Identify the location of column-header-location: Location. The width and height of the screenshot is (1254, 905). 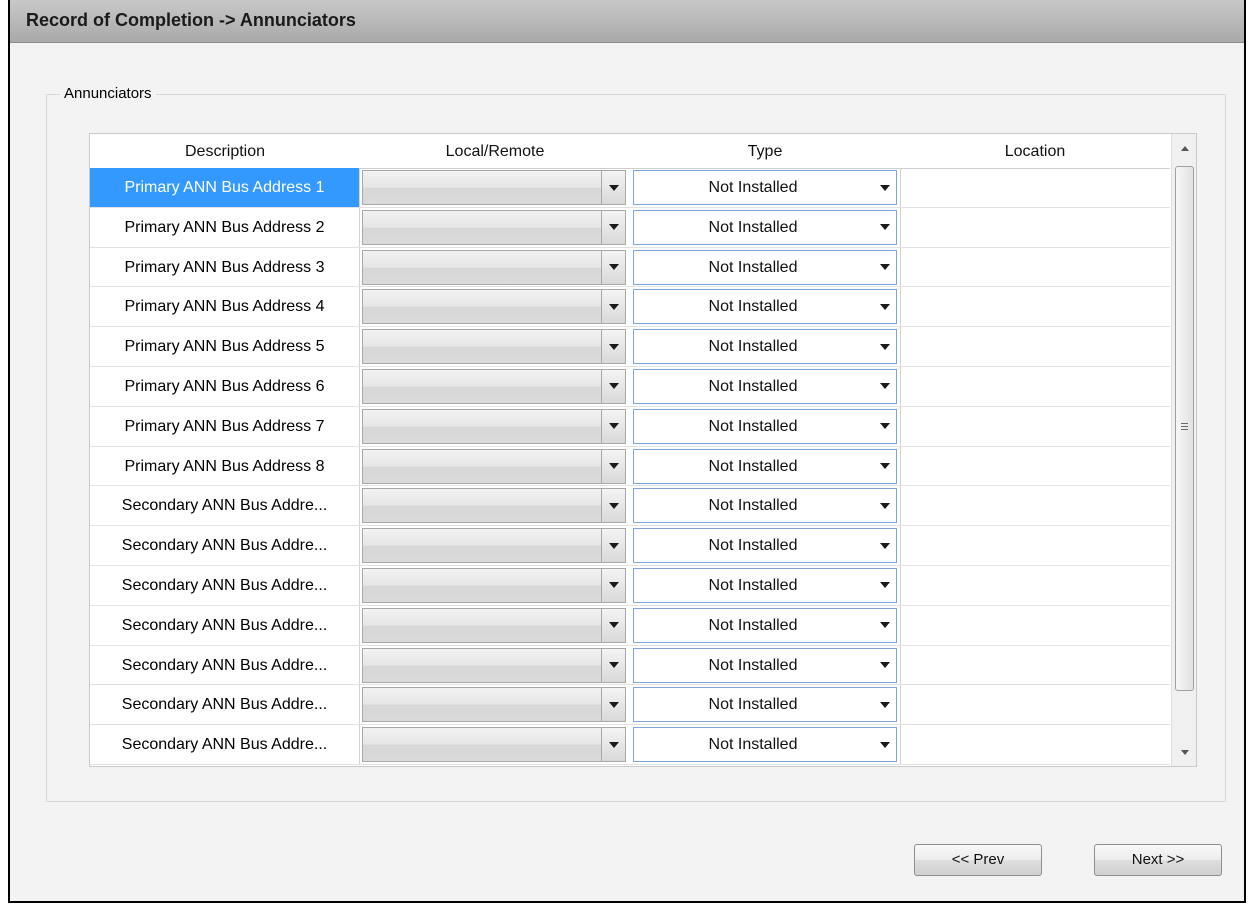
(1035, 151).